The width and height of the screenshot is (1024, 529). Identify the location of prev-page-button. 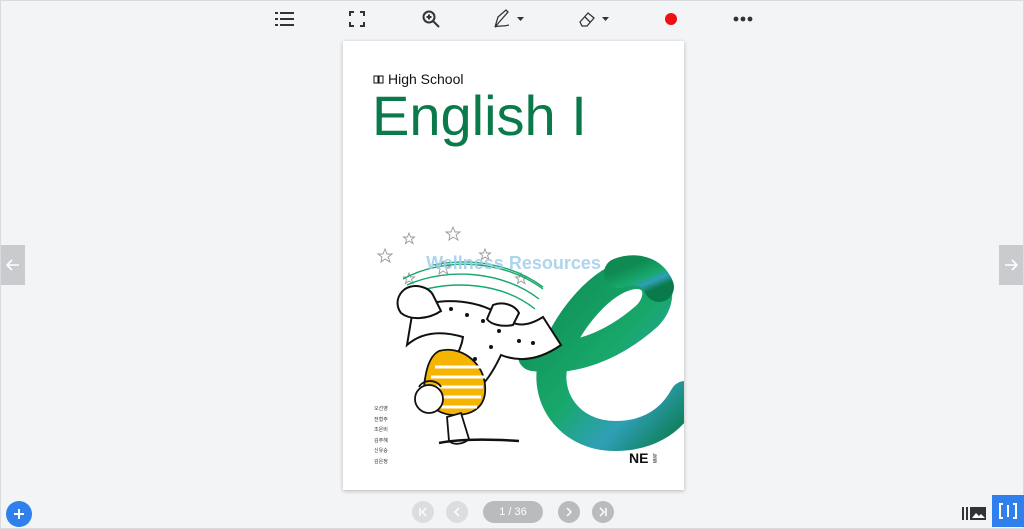
(457, 512).